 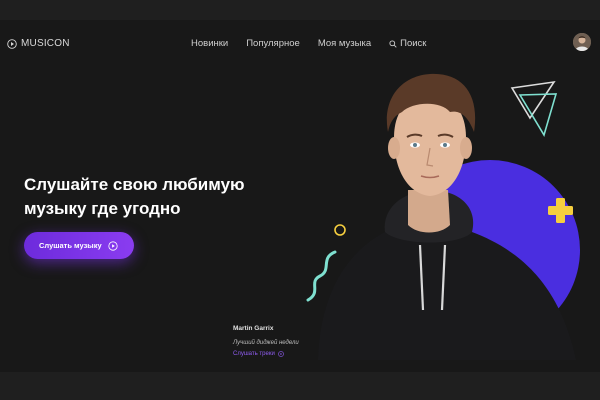 I want to click on cta-label: Слушать музыку, so click(x=70, y=245).